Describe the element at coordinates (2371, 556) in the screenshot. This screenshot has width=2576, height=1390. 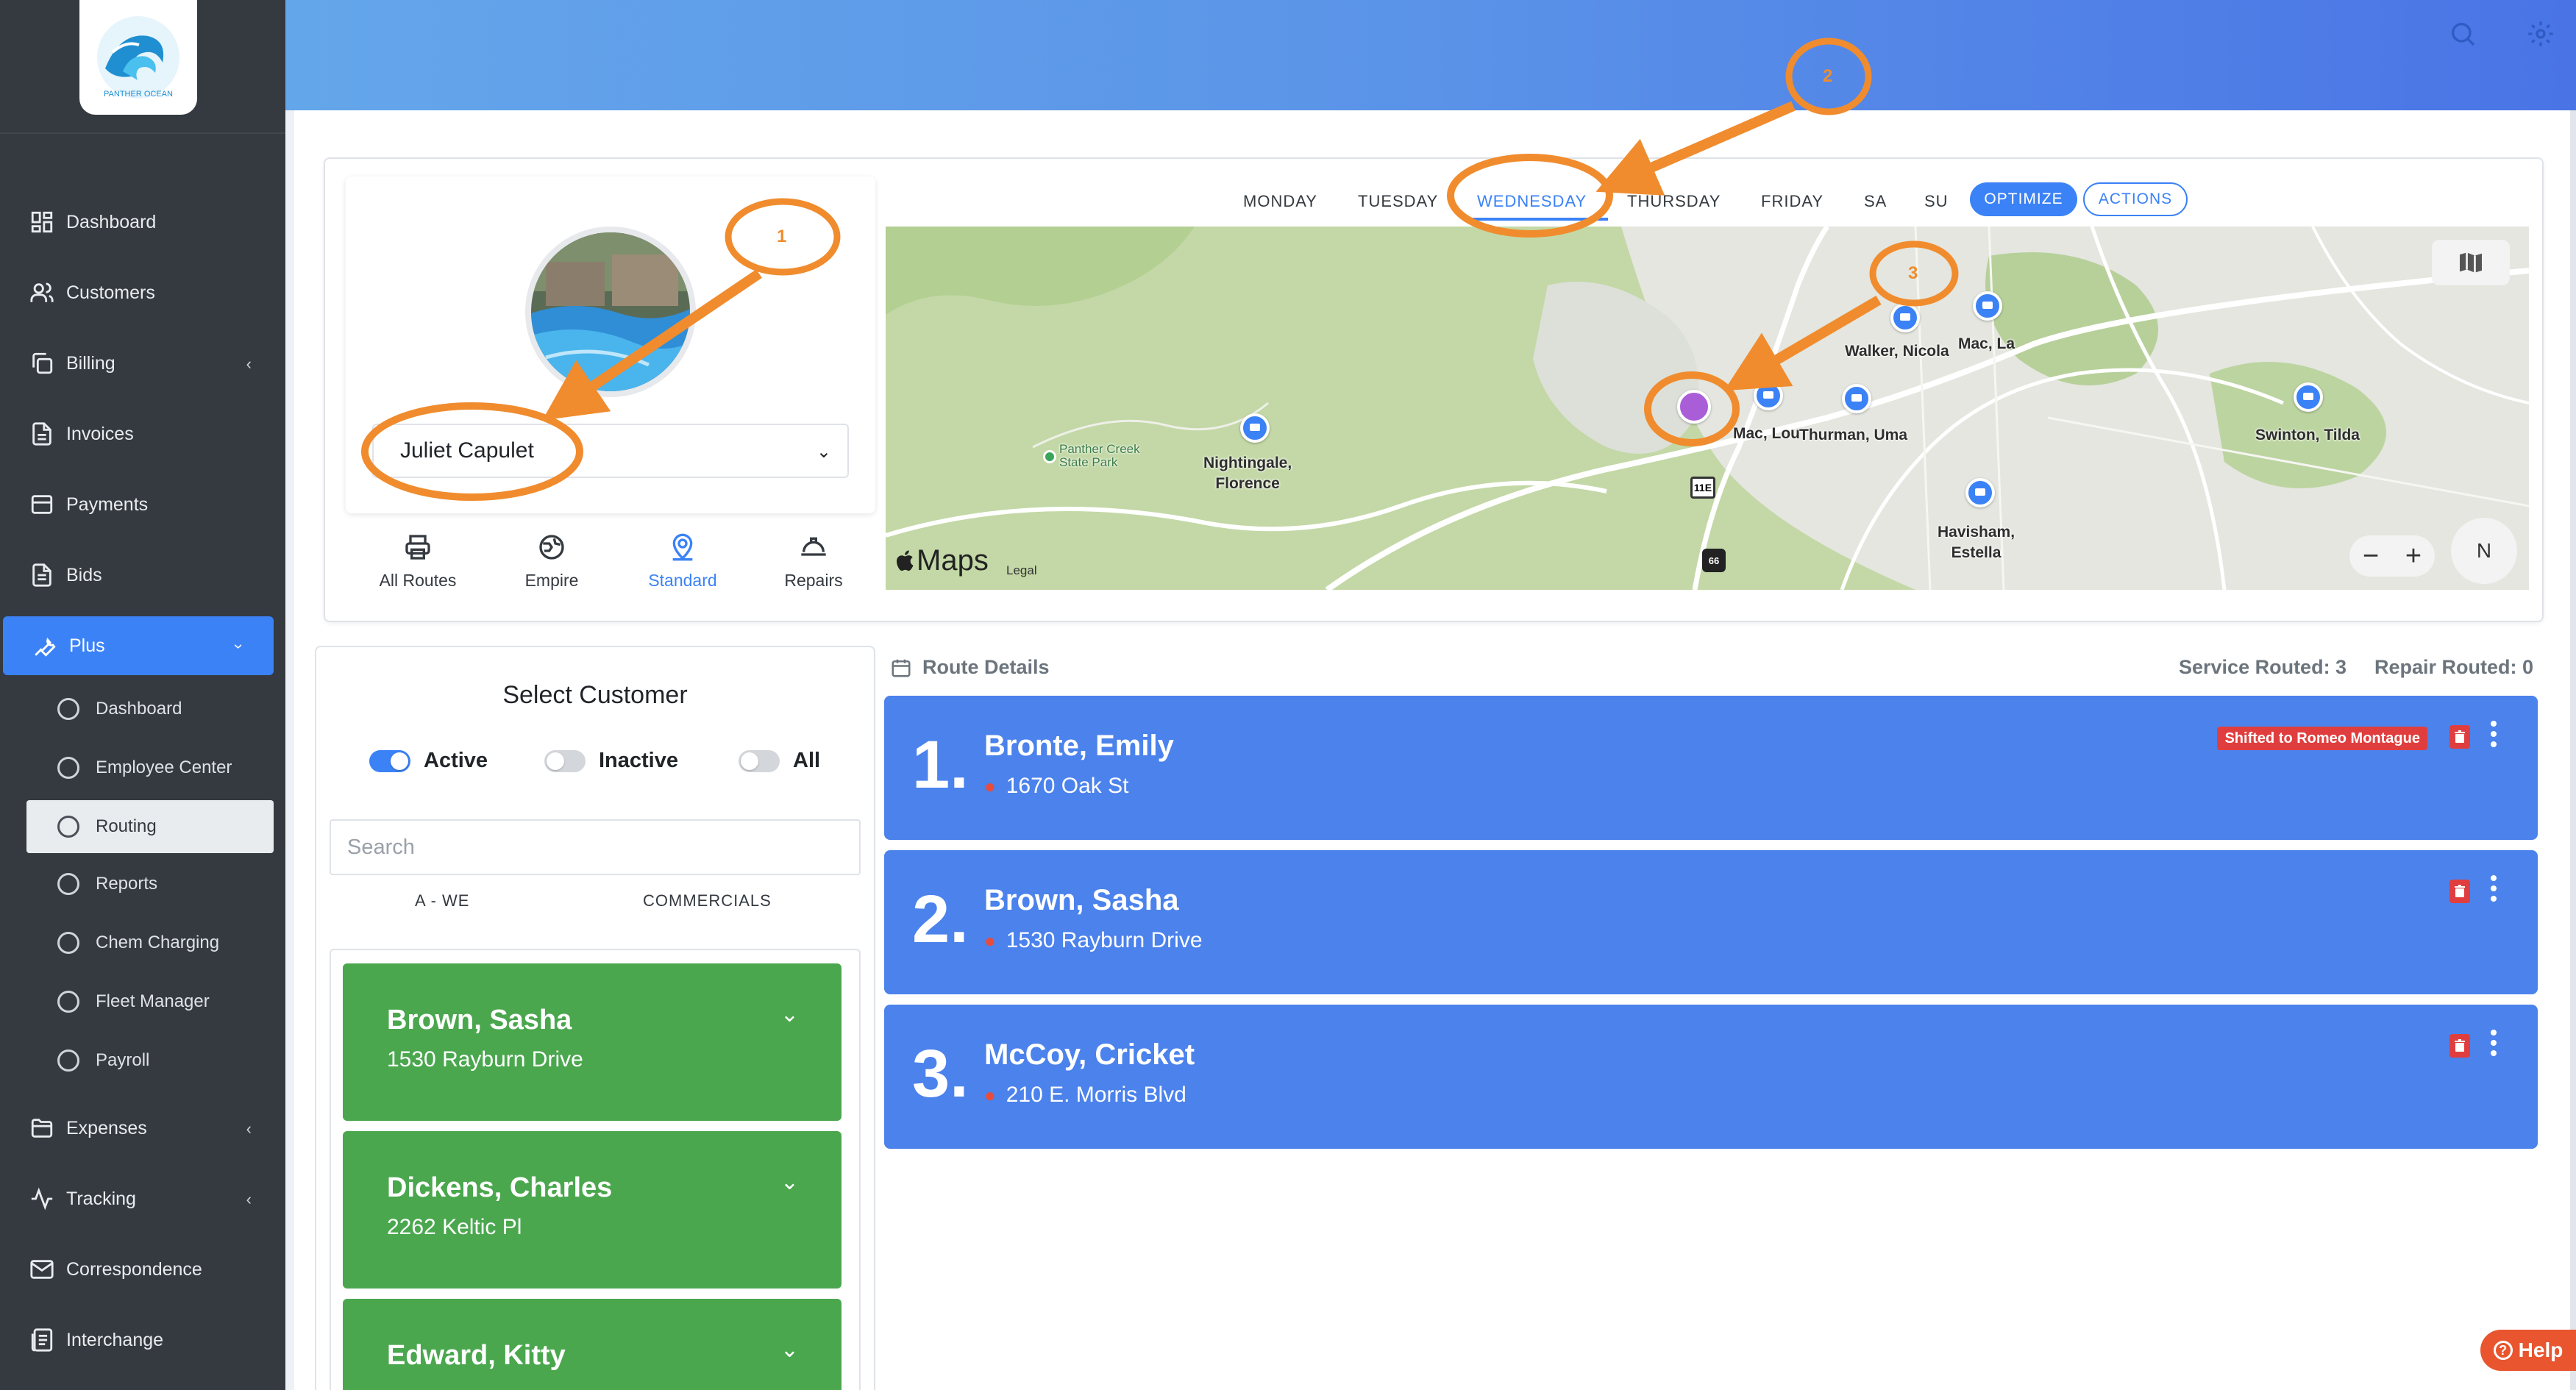
I see `zoom-out-icon: −` at that location.